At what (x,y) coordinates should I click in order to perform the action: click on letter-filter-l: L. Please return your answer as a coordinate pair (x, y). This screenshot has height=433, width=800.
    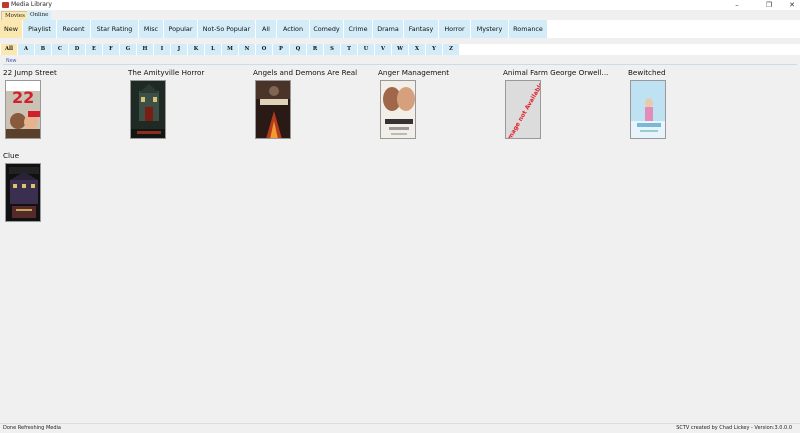
    Looking at the image, I should click on (213, 49).